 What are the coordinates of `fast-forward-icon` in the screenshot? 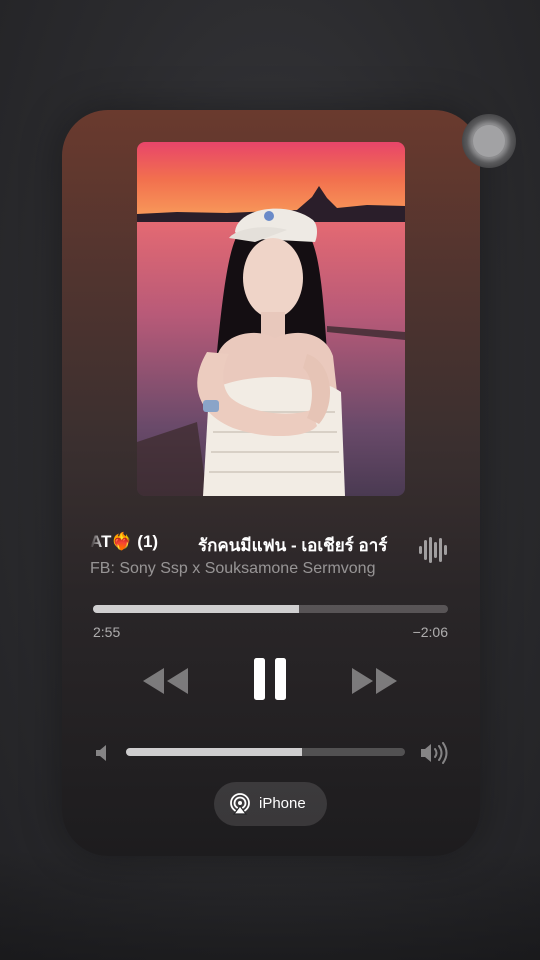 It's located at (374, 681).